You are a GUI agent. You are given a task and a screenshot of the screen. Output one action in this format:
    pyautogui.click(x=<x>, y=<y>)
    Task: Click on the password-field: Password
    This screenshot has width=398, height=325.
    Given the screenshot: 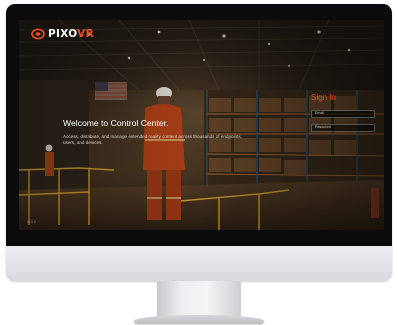 What is the action you would take?
    pyautogui.click(x=343, y=128)
    